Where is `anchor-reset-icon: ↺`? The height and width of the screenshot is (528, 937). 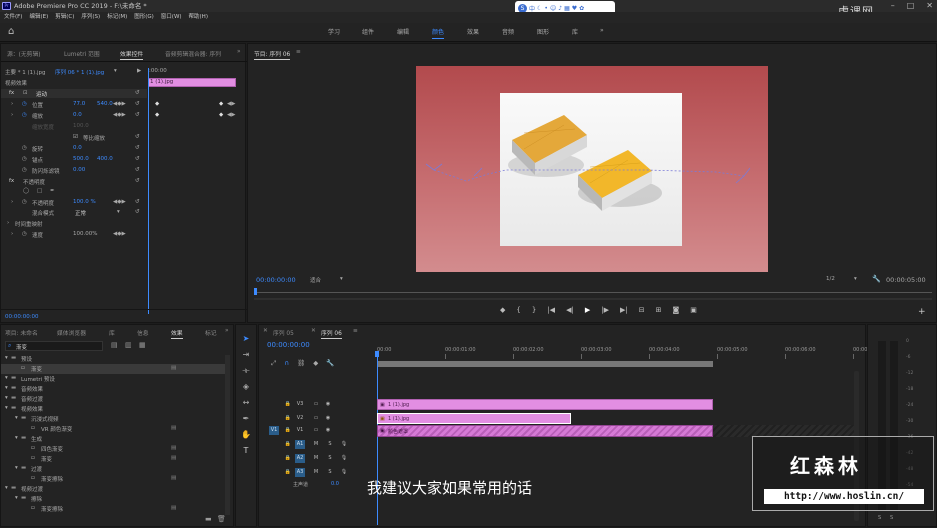
anchor-reset-icon: ↺ is located at coordinates (137, 160).